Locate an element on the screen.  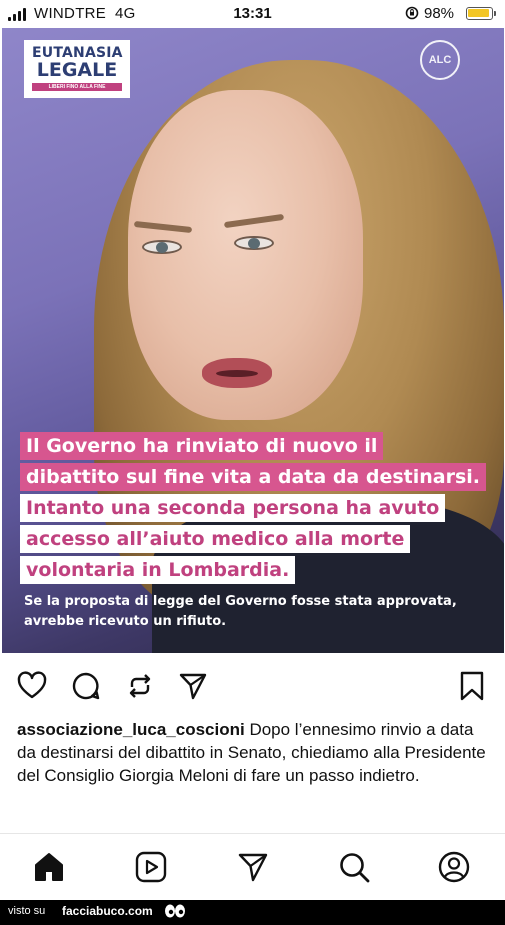
battery-fill is located at coordinates (478, 13).